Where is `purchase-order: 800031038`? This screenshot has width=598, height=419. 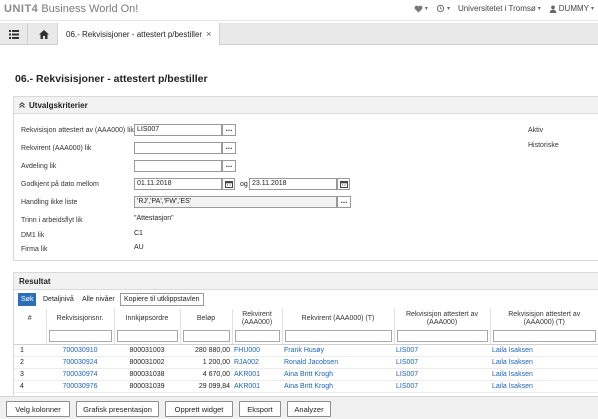
purchase-order: 800031038 is located at coordinates (147, 374).